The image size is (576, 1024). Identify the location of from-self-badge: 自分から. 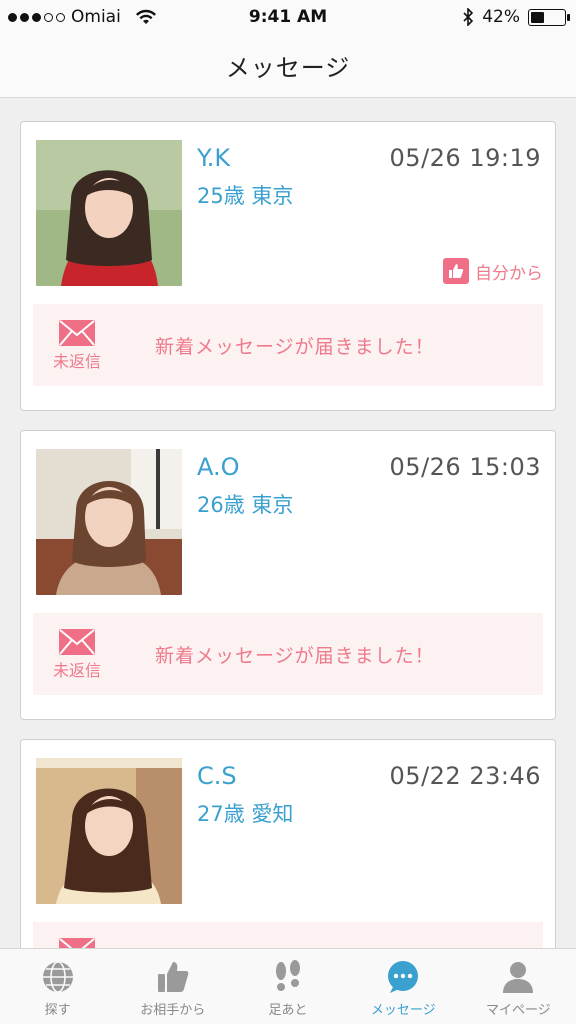
(493, 271).